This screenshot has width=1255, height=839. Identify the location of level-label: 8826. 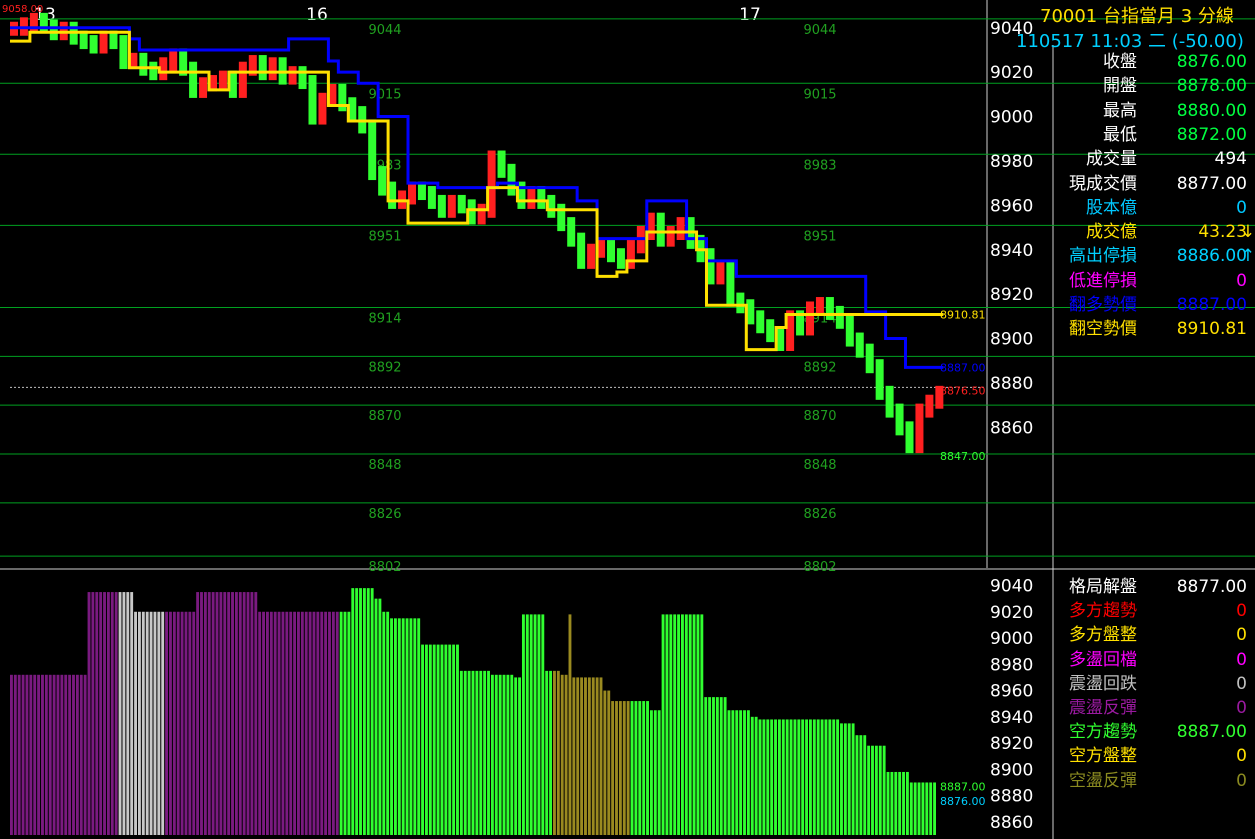
(384, 514).